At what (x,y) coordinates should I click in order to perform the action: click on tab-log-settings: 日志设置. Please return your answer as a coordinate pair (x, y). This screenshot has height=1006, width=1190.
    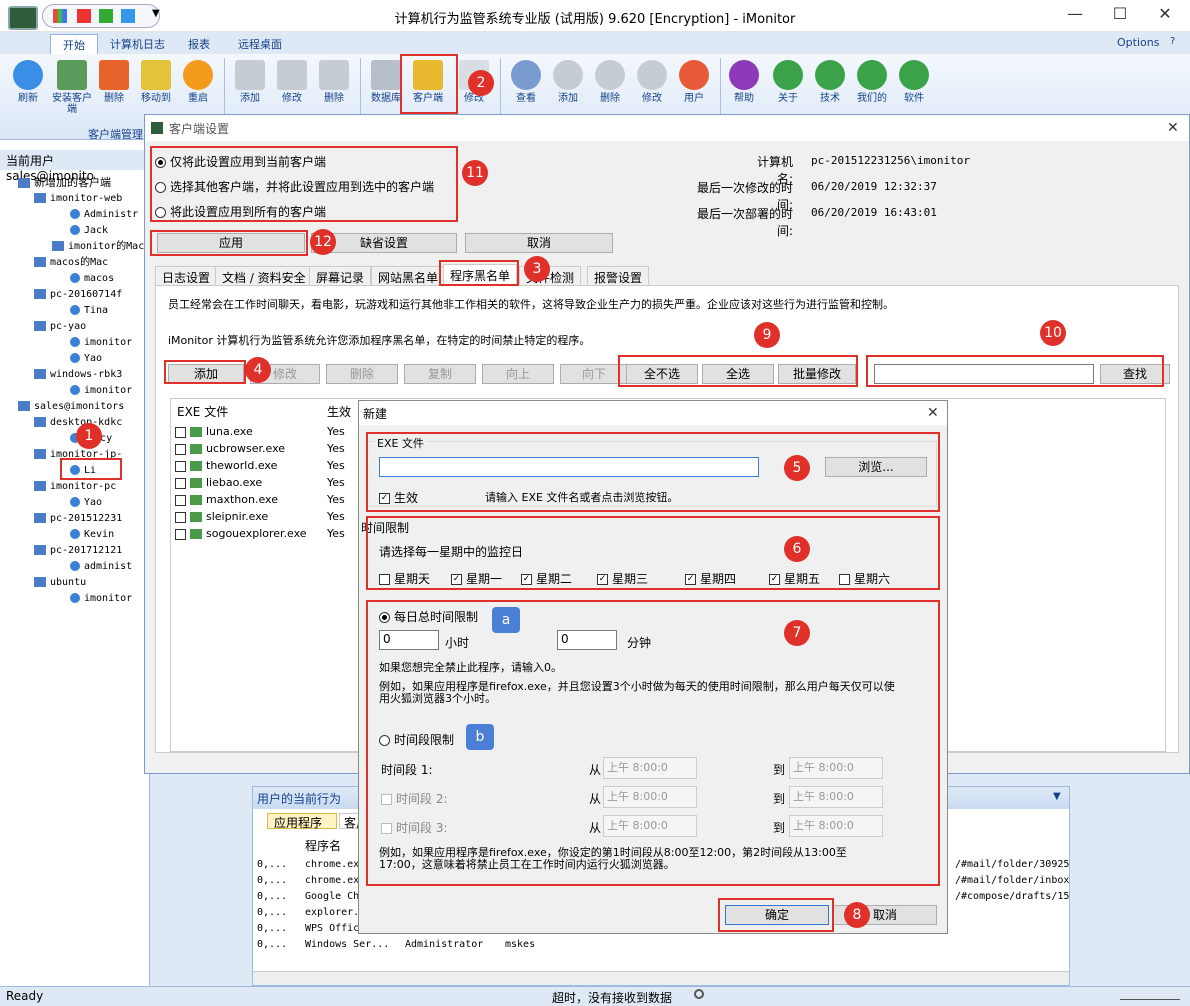
    Looking at the image, I should click on (186, 276).